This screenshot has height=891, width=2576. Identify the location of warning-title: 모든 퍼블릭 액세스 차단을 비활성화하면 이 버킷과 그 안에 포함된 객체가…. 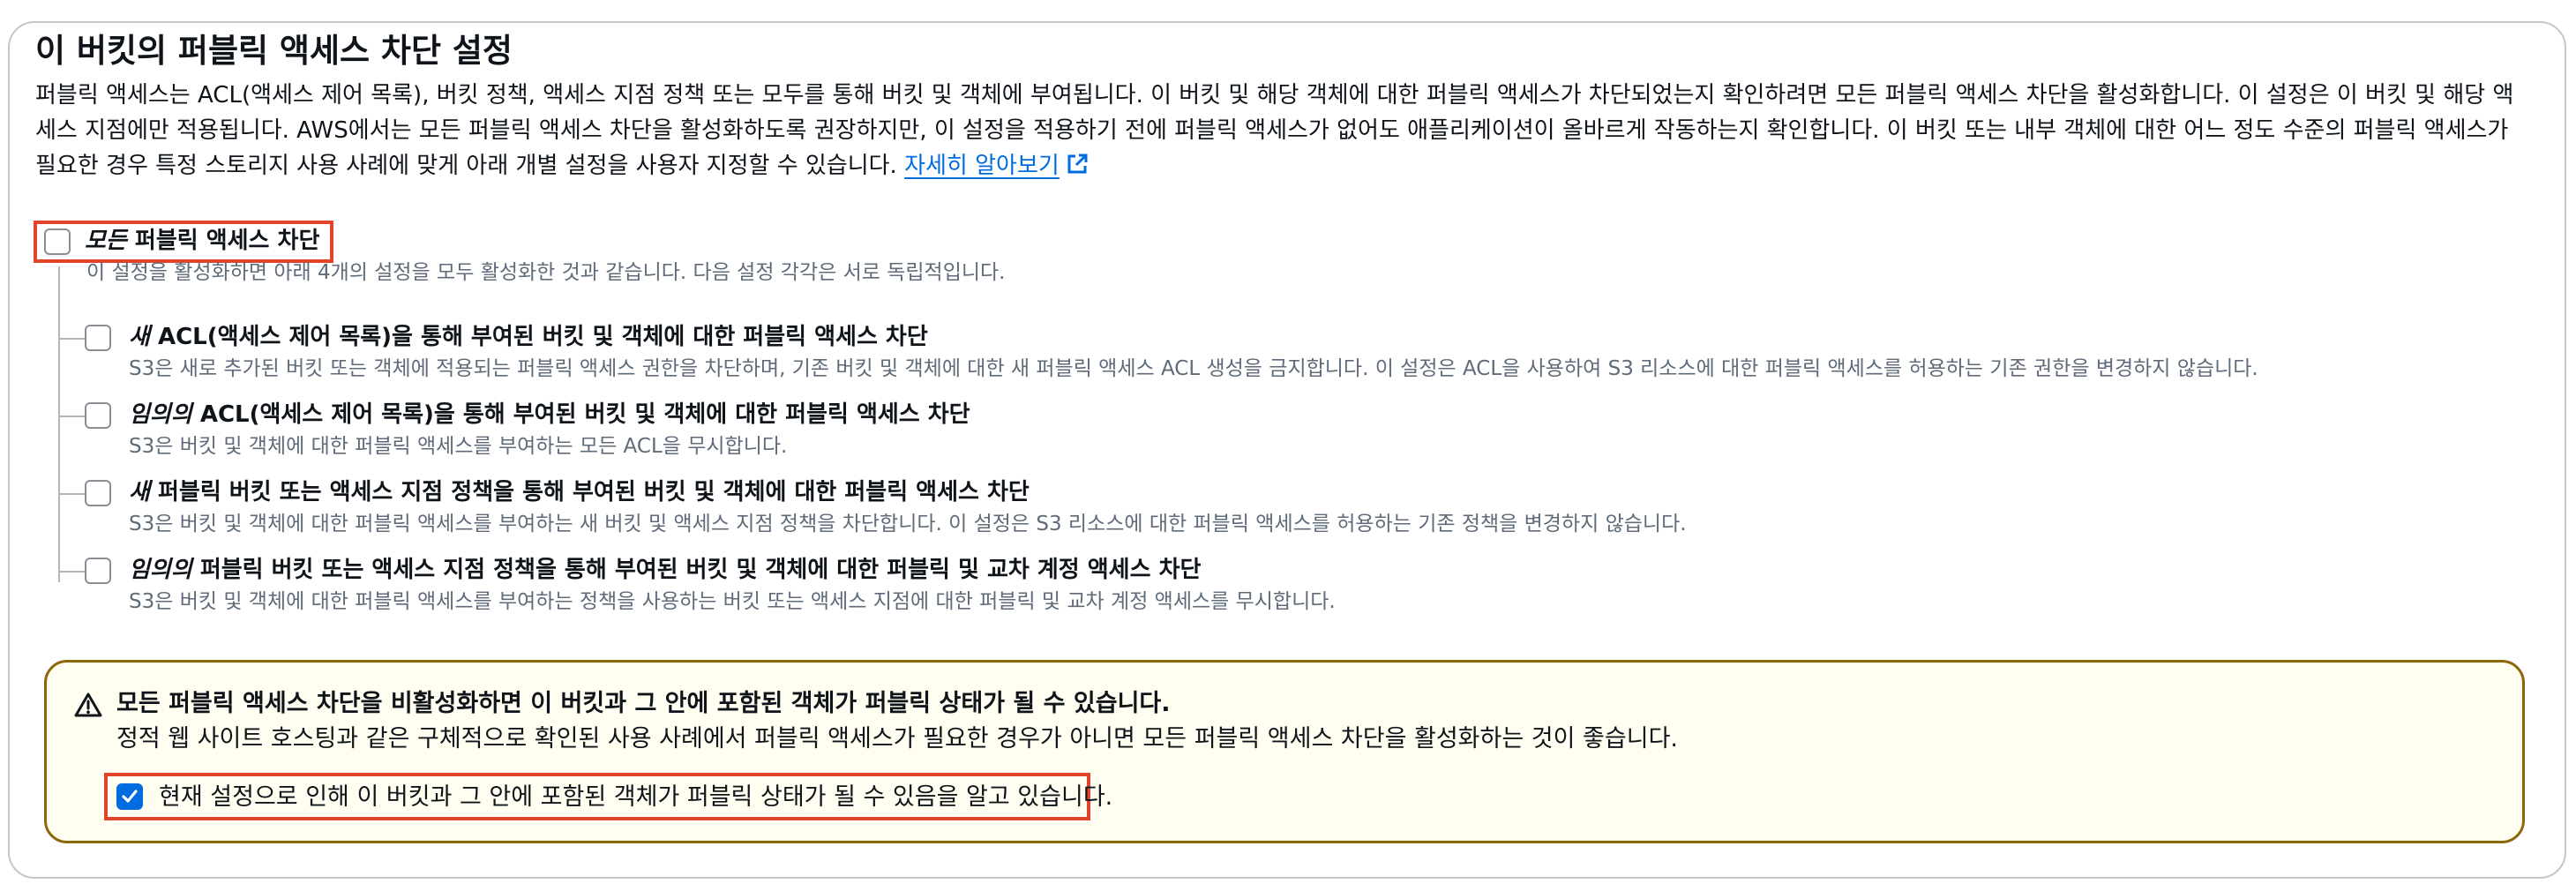
(644, 703).